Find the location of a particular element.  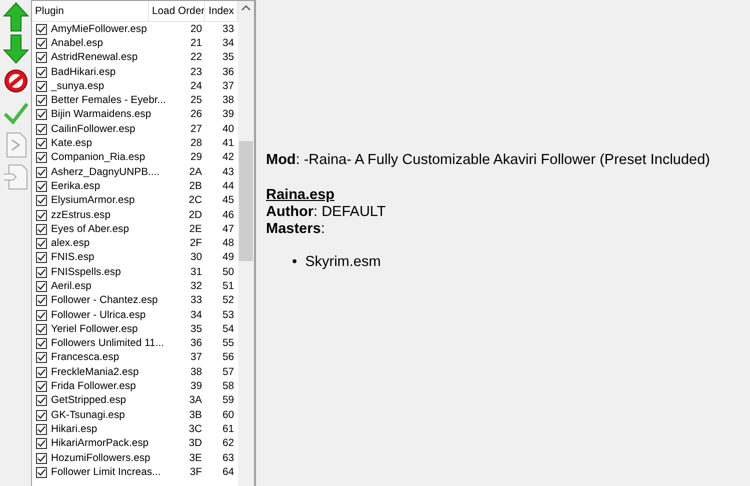

index-cell-text: 51 is located at coordinates (228, 286).